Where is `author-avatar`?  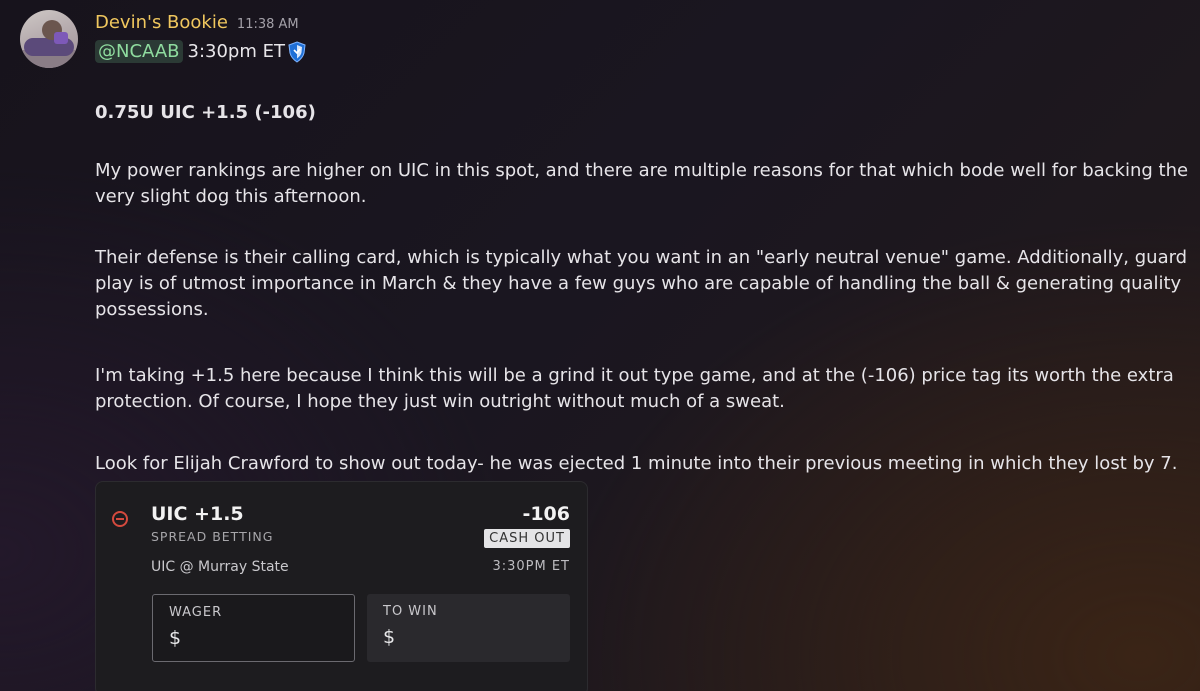 author-avatar is located at coordinates (49, 39).